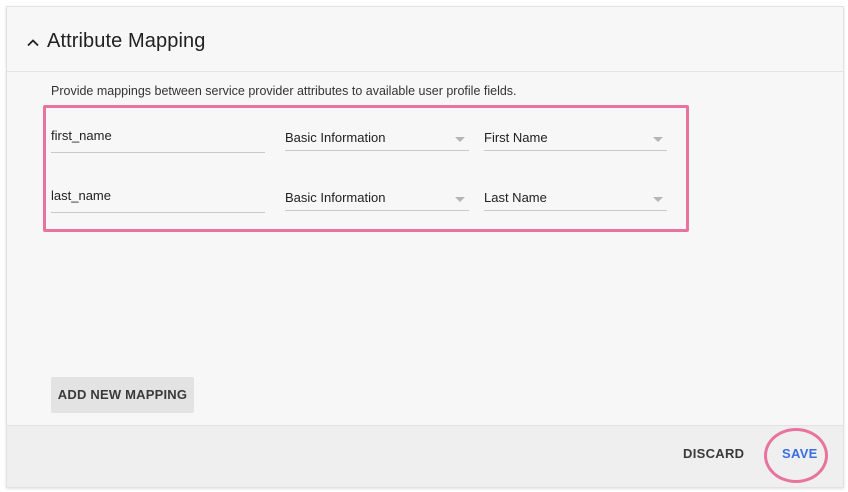  Describe the element at coordinates (81, 195) in the screenshot. I see `attribute-name-value: last_name` at that location.